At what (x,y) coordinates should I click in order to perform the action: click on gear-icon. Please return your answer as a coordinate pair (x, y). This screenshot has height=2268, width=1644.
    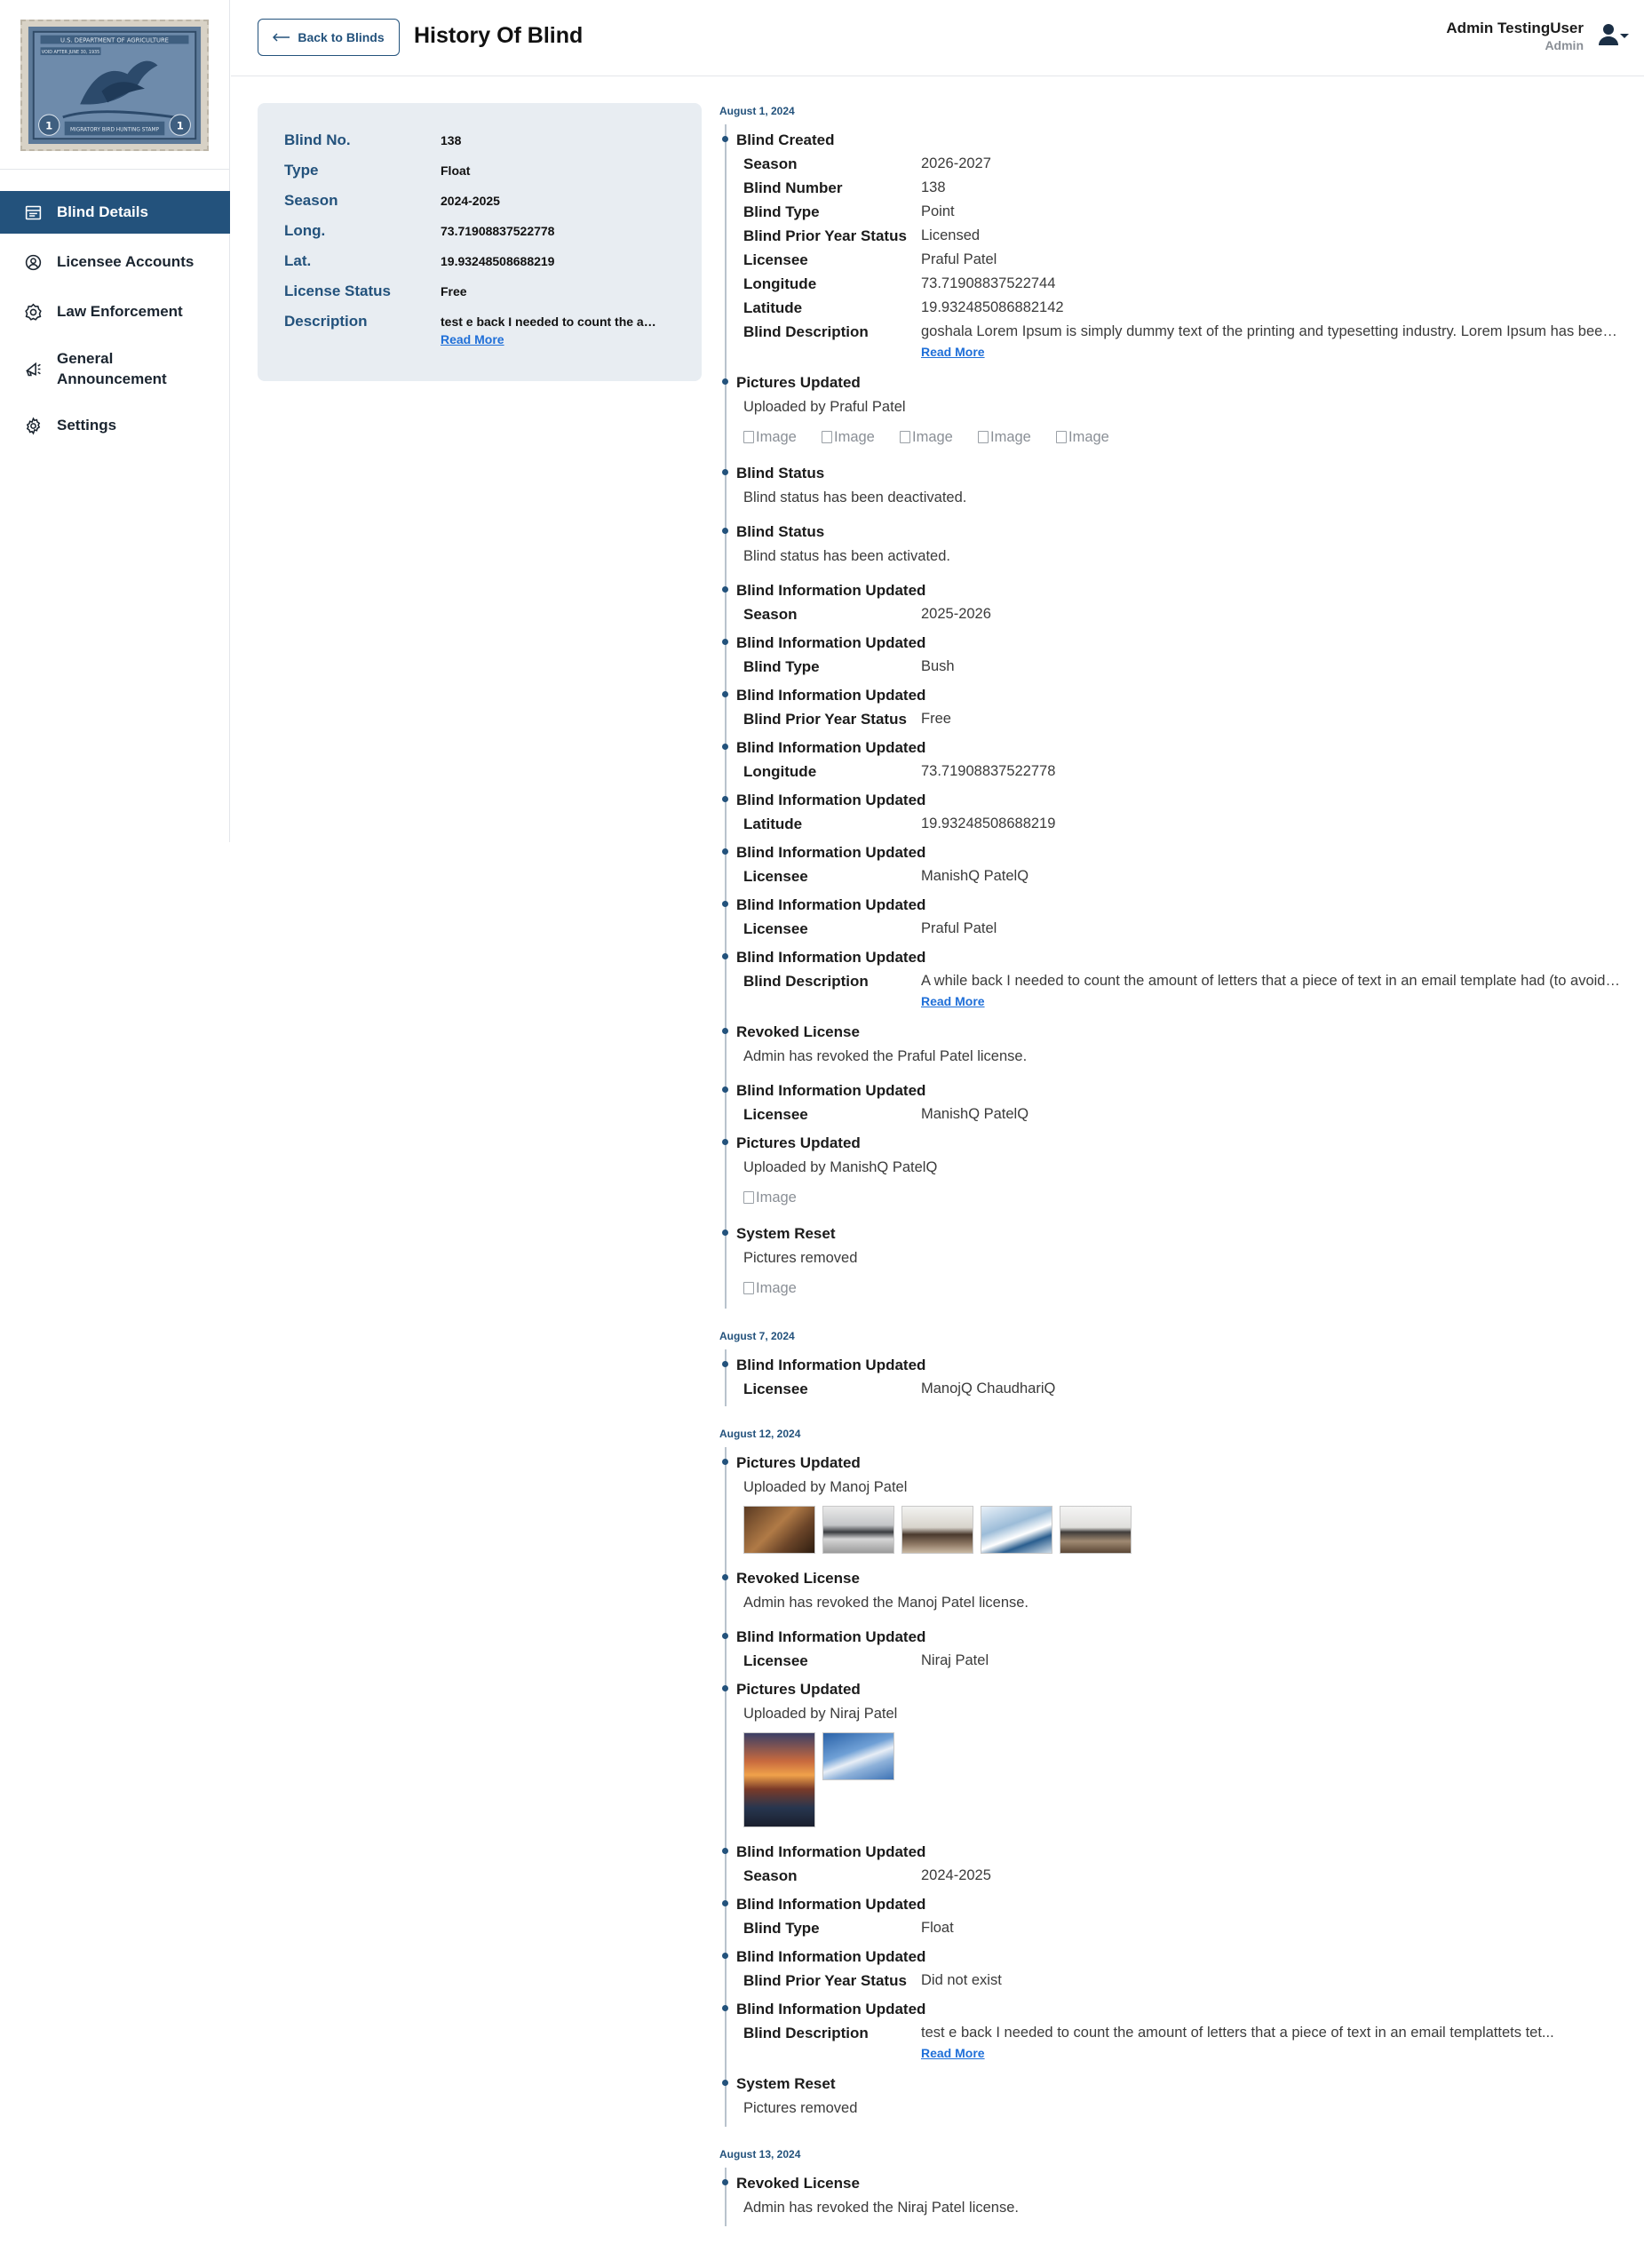
    Looking at the image, I should click on (32, 425).